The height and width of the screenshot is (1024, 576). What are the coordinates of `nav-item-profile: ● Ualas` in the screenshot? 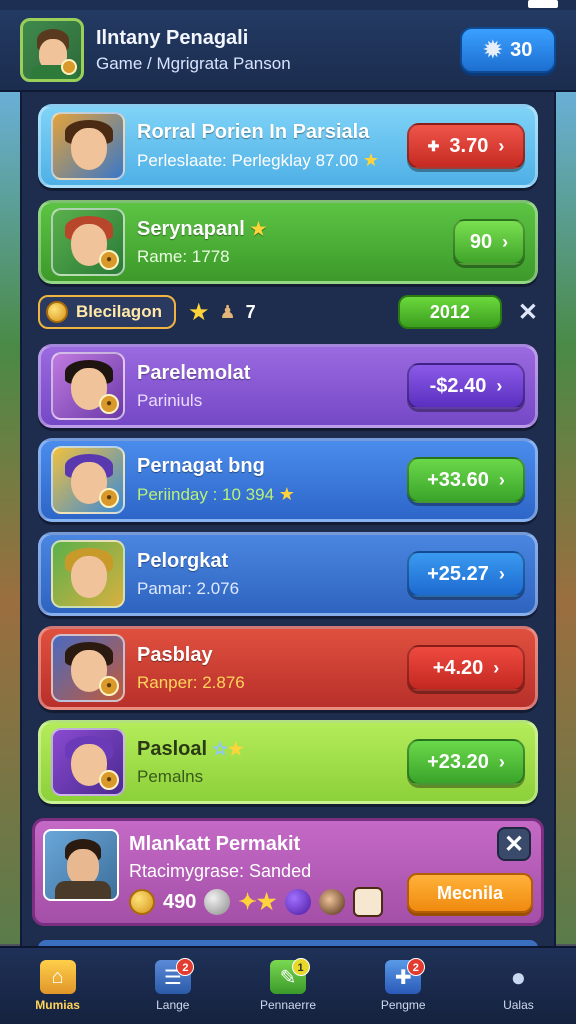 It's located at (518, 986).